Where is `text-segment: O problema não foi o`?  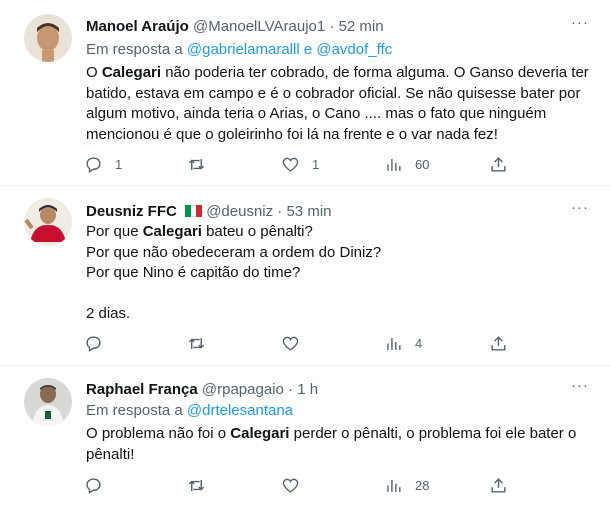
text-segment: O problema não foi o is located at coordinates (158, 433).